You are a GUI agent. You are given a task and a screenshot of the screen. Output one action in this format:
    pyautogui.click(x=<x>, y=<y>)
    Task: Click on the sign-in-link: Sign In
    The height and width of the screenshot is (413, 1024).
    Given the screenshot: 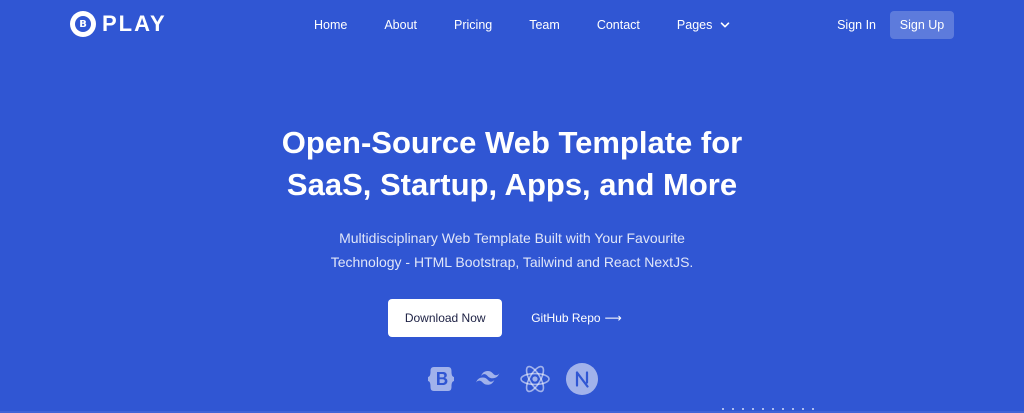 What is the action you would take?
    pyautogui.click(x=856, y=25)
    